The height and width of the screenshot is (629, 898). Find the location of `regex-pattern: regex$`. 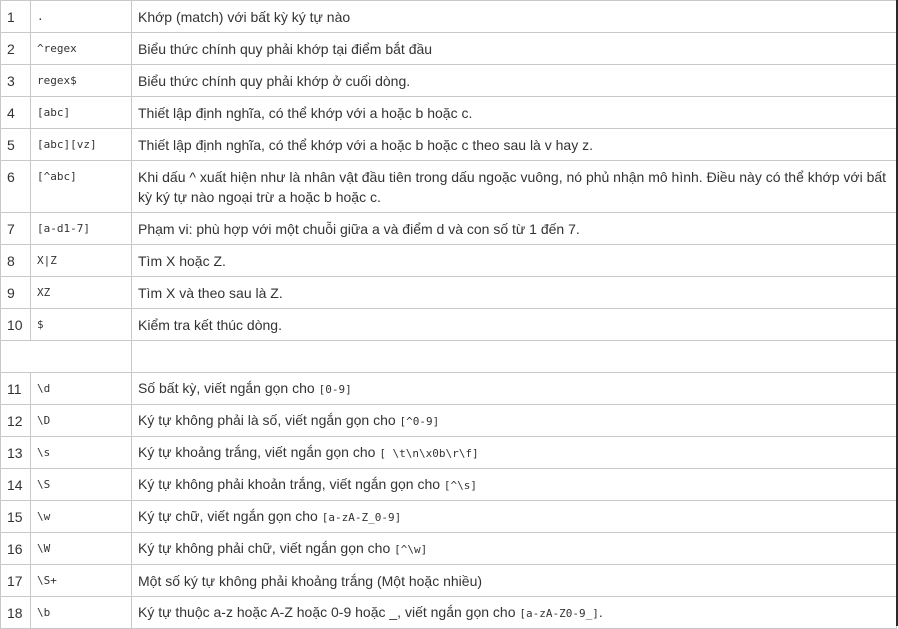

regex-pattern: regex$ is located at coordinates (81, 80).